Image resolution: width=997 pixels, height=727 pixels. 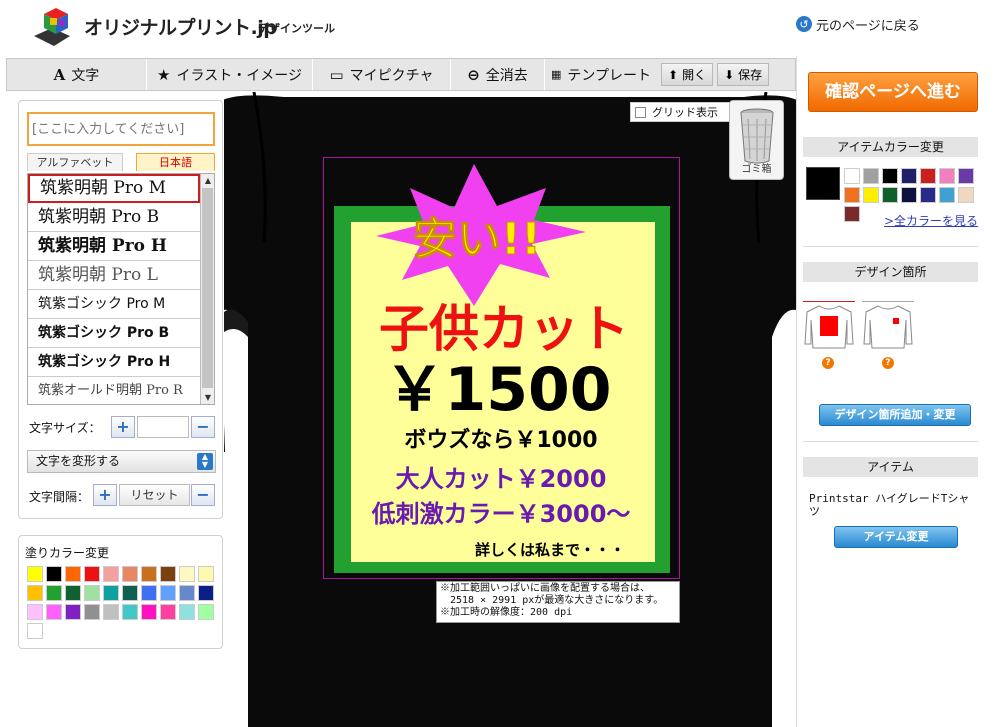 I want to click on size-increase-button: +, so click(x=123, y=427).